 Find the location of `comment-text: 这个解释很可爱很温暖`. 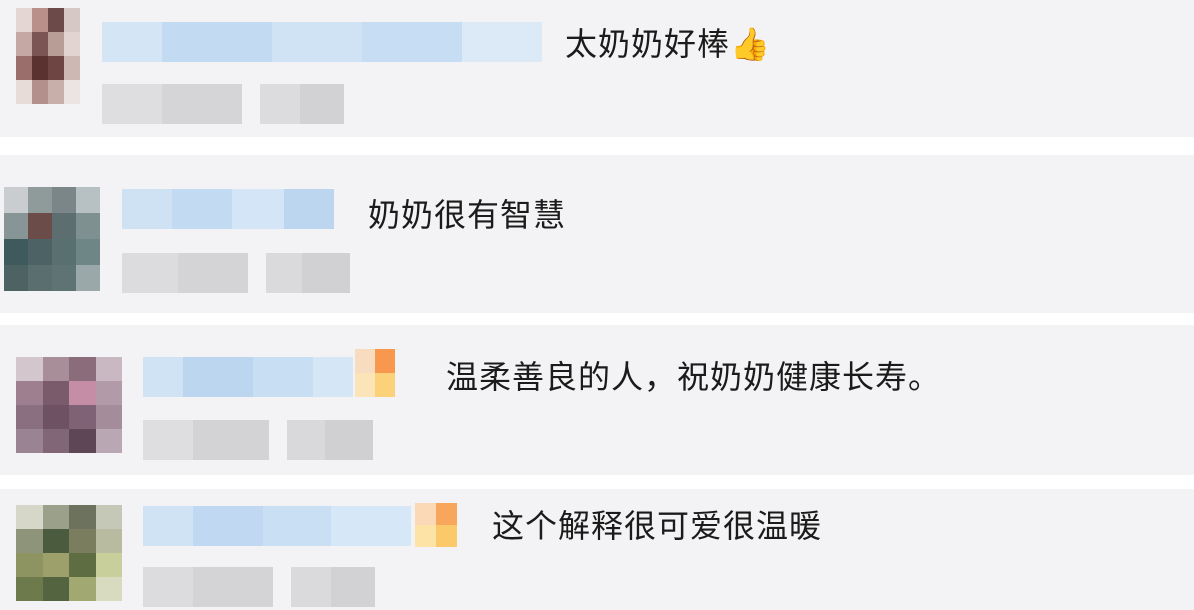

comment-text: 这个解释很可爱很温暖 is located at coordinates (657, 526).